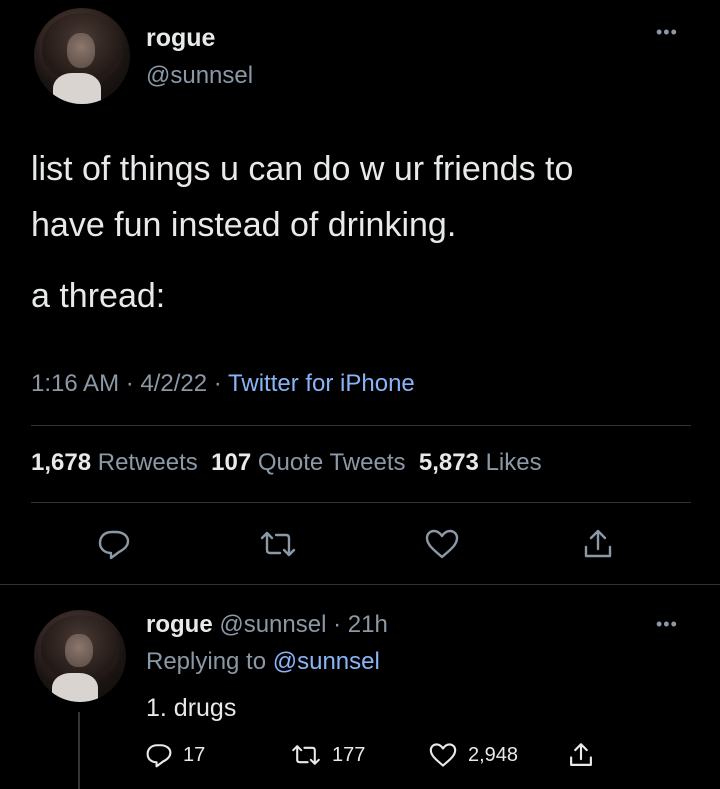 The height and width of the screenshot is (789, 720). I want to click on tweet-text-line-2: have fun instead of drinking., so click(244, 225).